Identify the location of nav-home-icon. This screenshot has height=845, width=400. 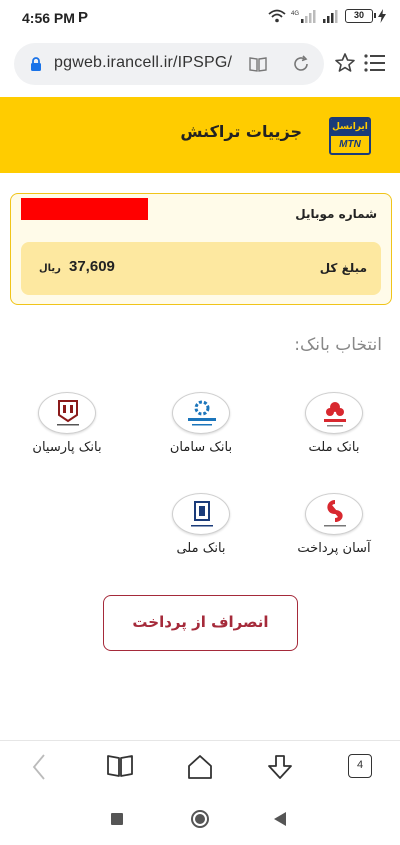
(200, 819).